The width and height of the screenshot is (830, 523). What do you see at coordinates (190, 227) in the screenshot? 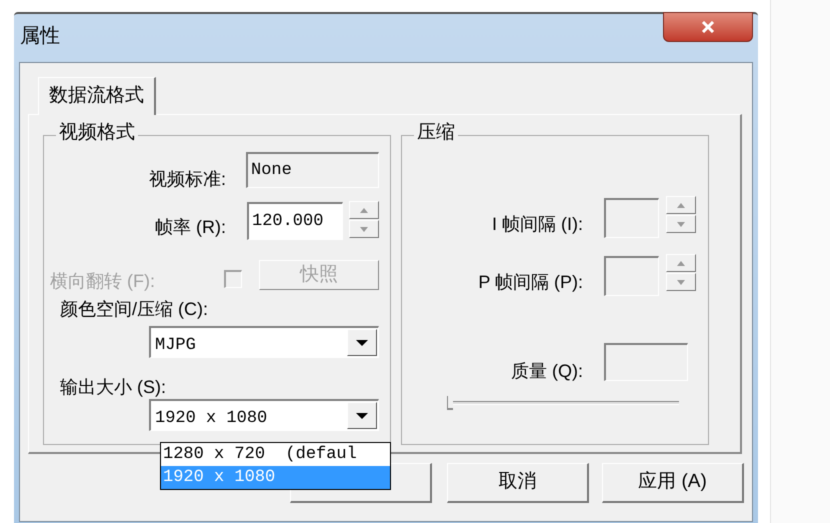
I see `field-label: 帧率 (R):` at bounding box center [190, 227].